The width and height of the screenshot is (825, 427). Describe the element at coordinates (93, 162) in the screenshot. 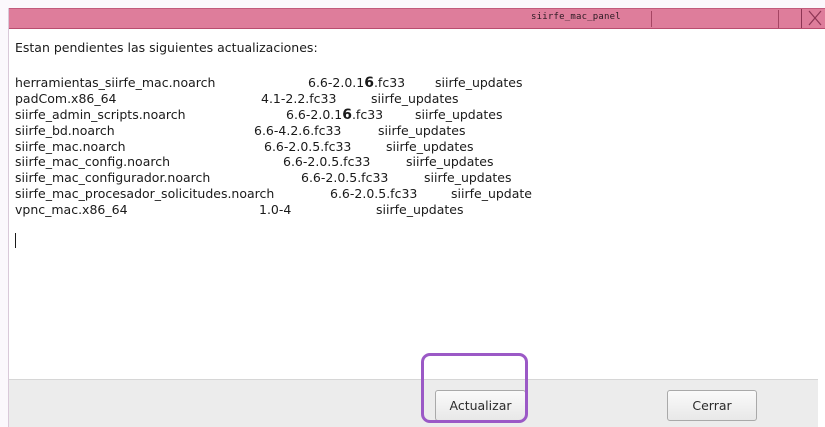

I see `package-name: siirfe_mac_config.noarch` at that location.